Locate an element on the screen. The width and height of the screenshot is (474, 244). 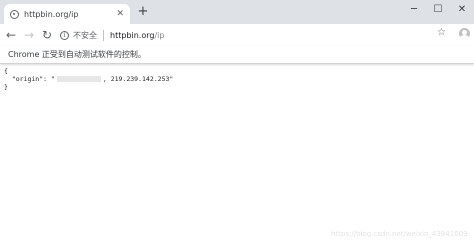
new-tab-button: + is located at coordinates (143, 12).